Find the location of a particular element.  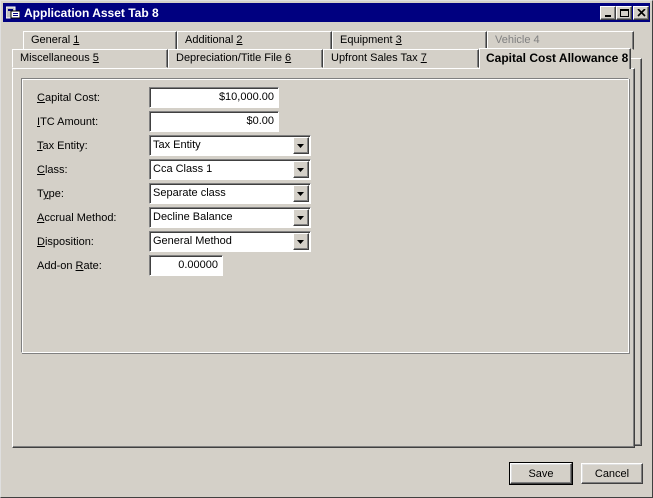

minimize-button is located at coordinates (608, 13).